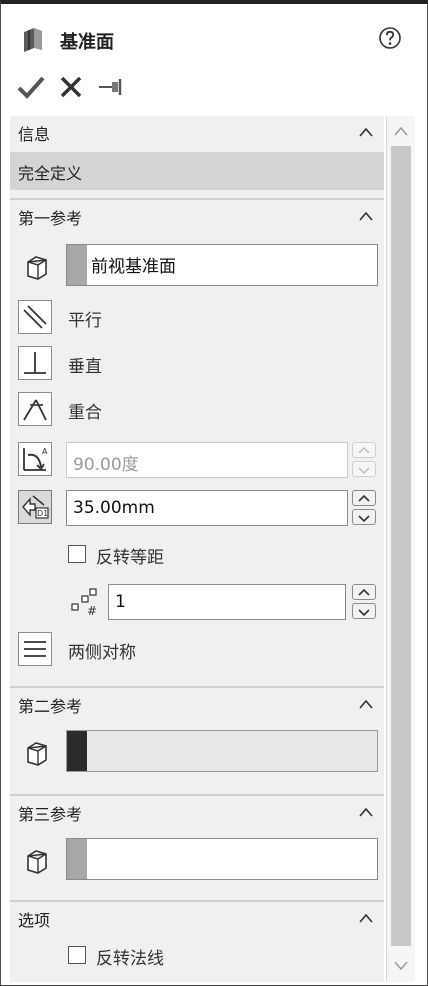 This screenshot has height=986, width=428. Describe the element at coordinates (34, 134) in the screenshot. I see `section-title: 信息` at that location.